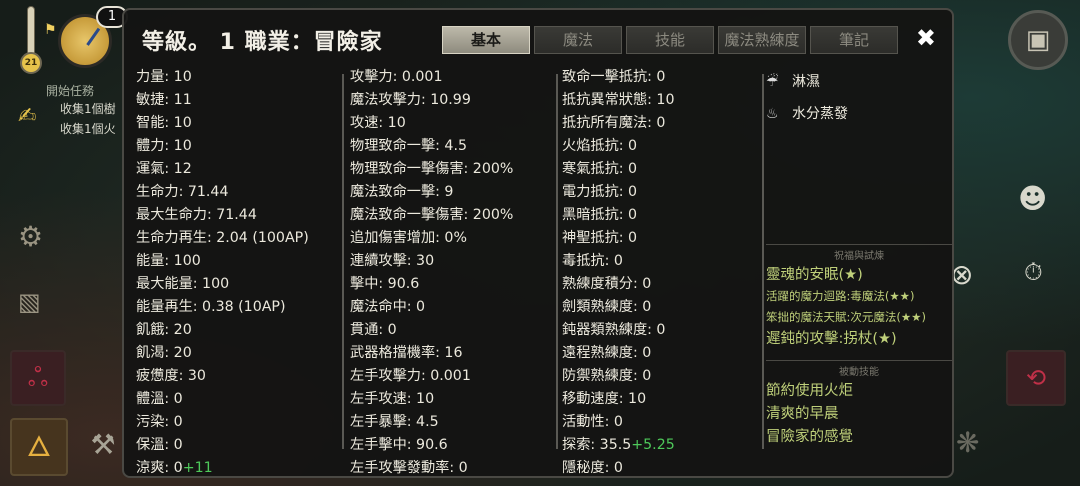 The height and width of the screenshot is (486, 1080). Describe the element at coordinates (378, 123) in the screenshot. I see `stat-row: 攻速: 10` at that location.